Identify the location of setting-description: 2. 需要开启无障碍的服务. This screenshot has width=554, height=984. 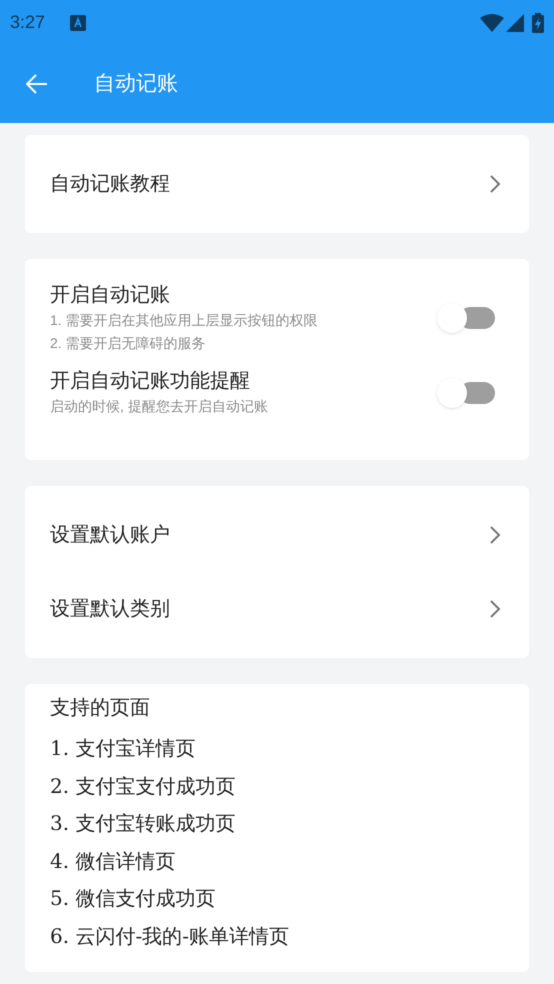
(128, 343).